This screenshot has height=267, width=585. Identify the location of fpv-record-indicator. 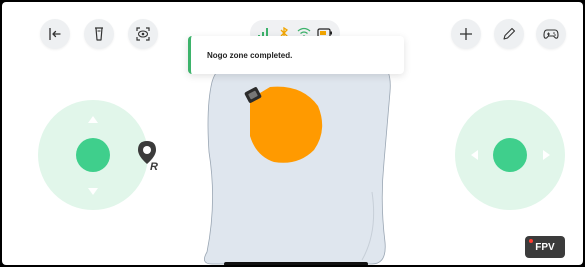
(531, 241).